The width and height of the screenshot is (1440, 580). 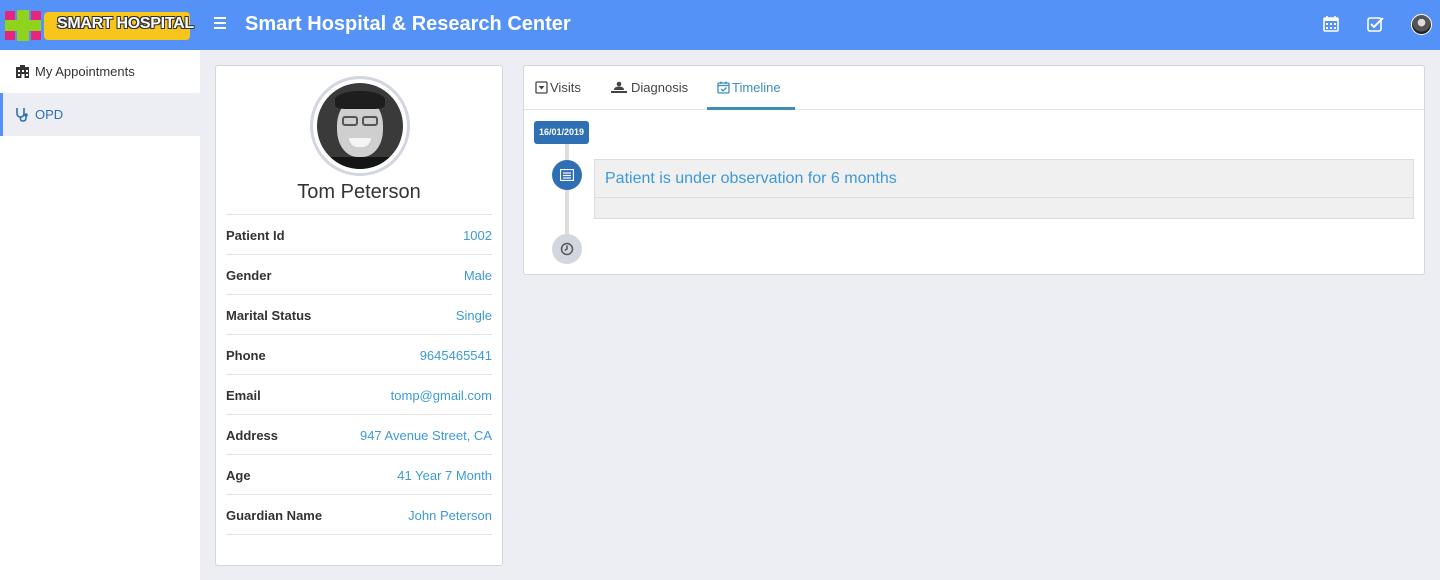 I want to click on tab-diagnosis: Diagnosis, so click(x=657, y=88).